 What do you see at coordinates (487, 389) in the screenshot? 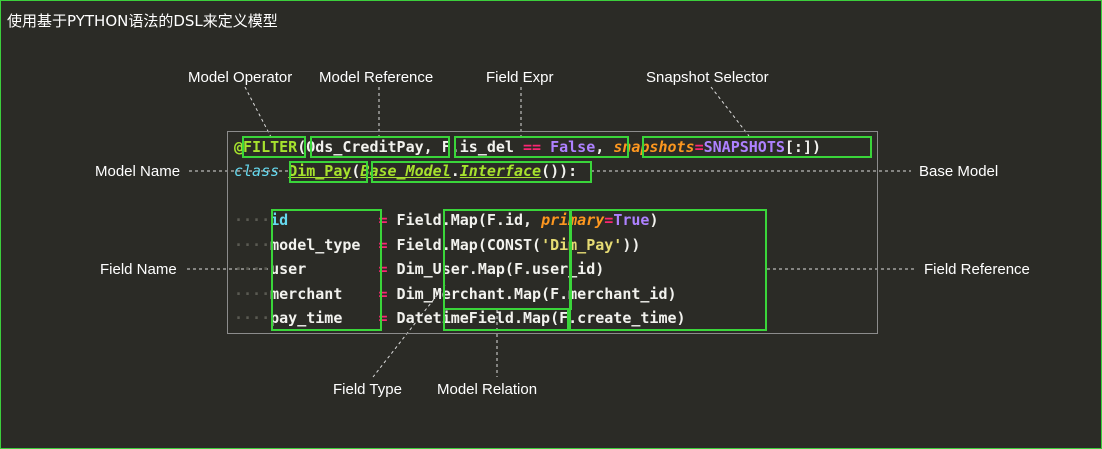
I see `label-model-relation: Model Relation` at bounding box center [487, 389].